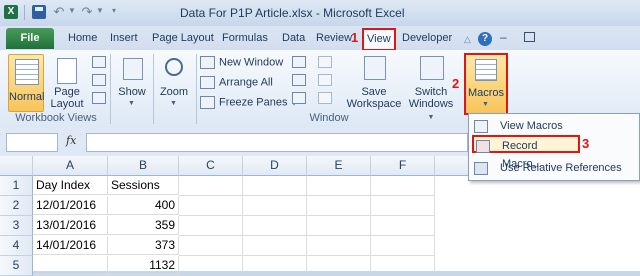 The image size is (640, 276). What do you see at coordinates (67, 104) in the screenshot?
I see `page-layout-label-2: Layout` at bounding box center [67, 104].